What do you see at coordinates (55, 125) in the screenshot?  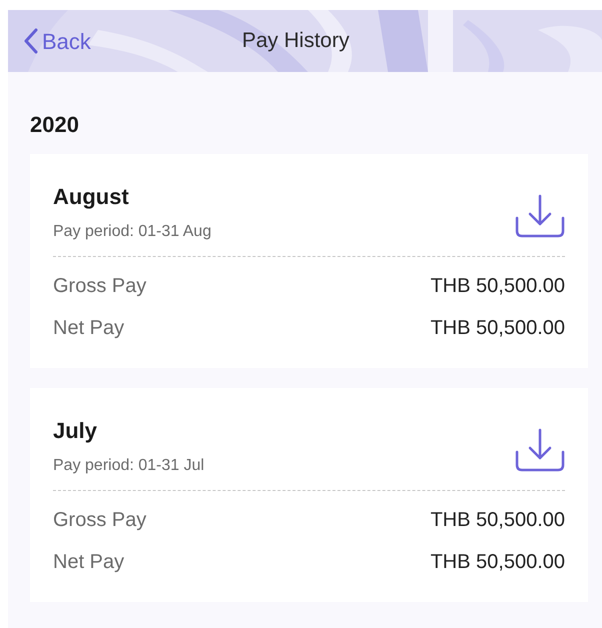 I see `year-heading: 2020` at bounding box center [55, 125].